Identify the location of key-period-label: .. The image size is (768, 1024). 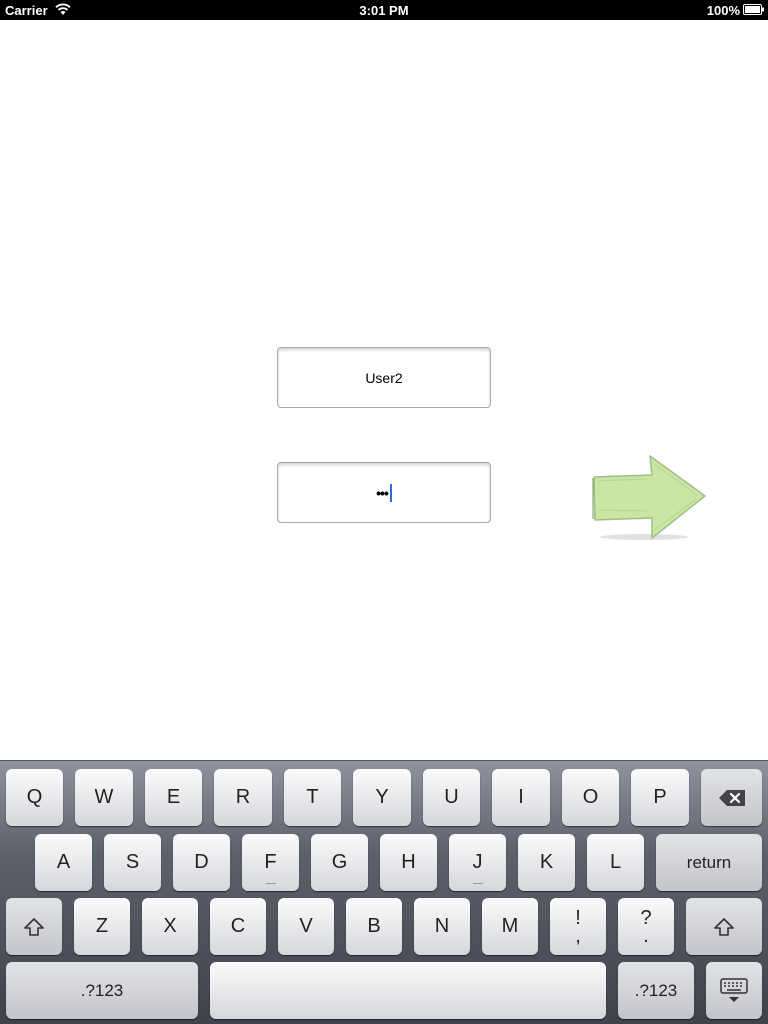
(646, 935).